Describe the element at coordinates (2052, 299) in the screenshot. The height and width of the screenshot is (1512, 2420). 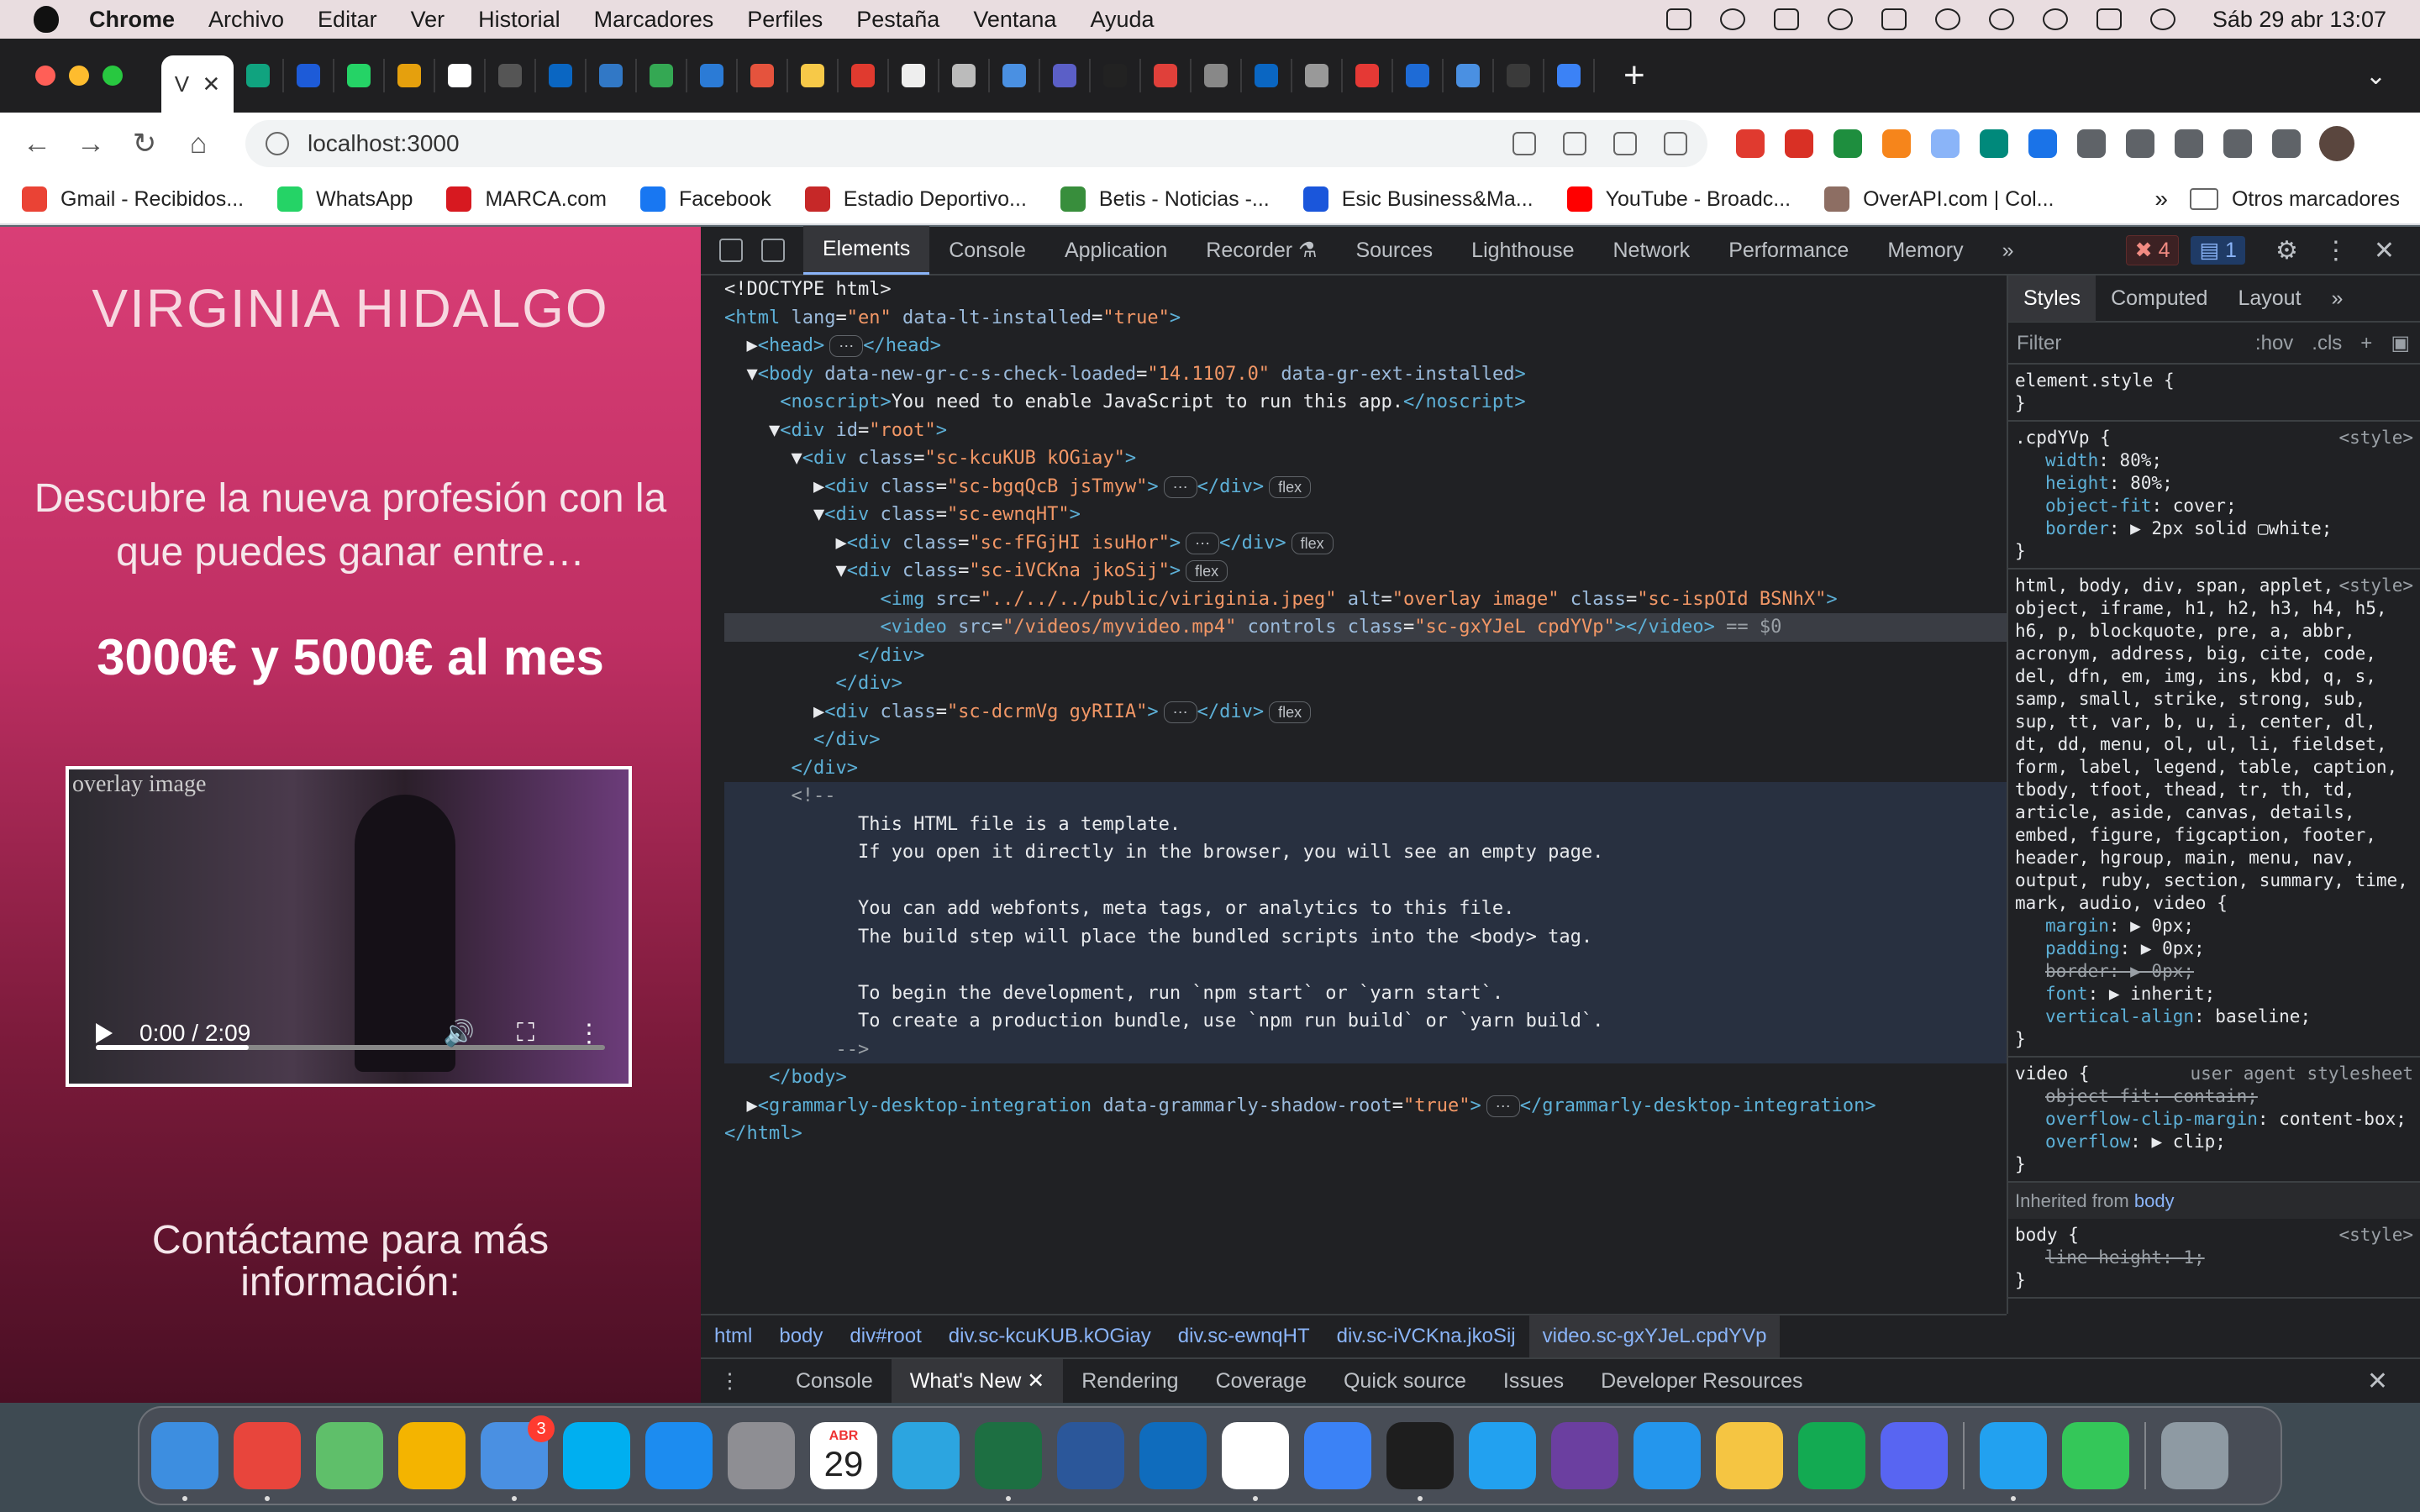
I see `tab-styles: Styles` at that location.